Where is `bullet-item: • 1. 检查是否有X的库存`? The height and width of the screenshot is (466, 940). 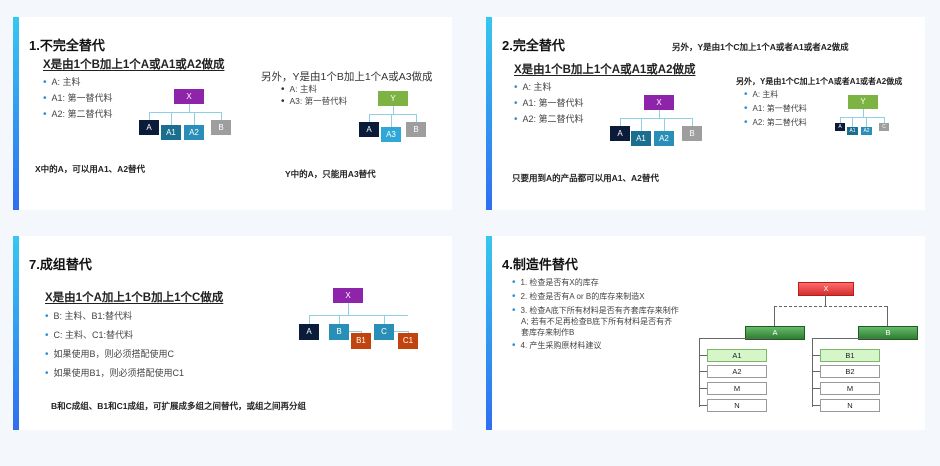
bullet-item: • 1. 检查是否有X的库存 is located at coordinates (555, 282).